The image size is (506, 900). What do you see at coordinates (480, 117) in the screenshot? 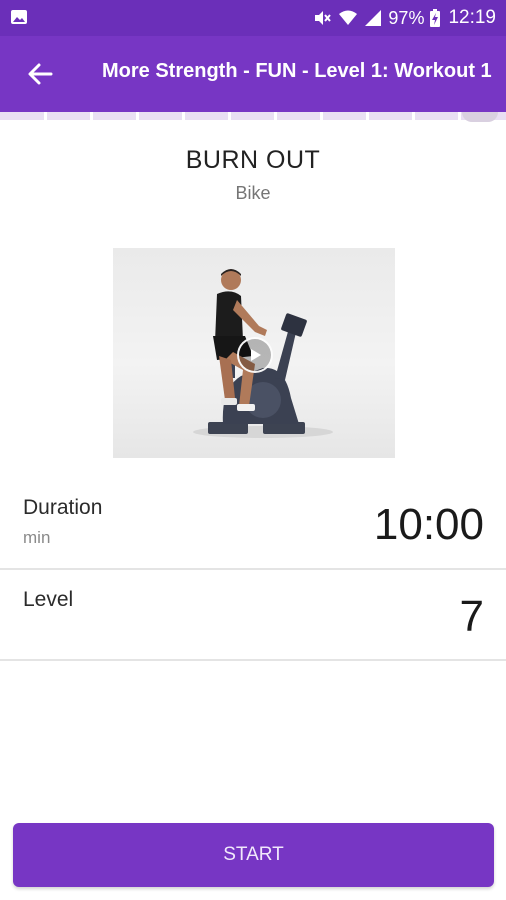
I see `progress-current-marker` at bounding box center [480, 117].